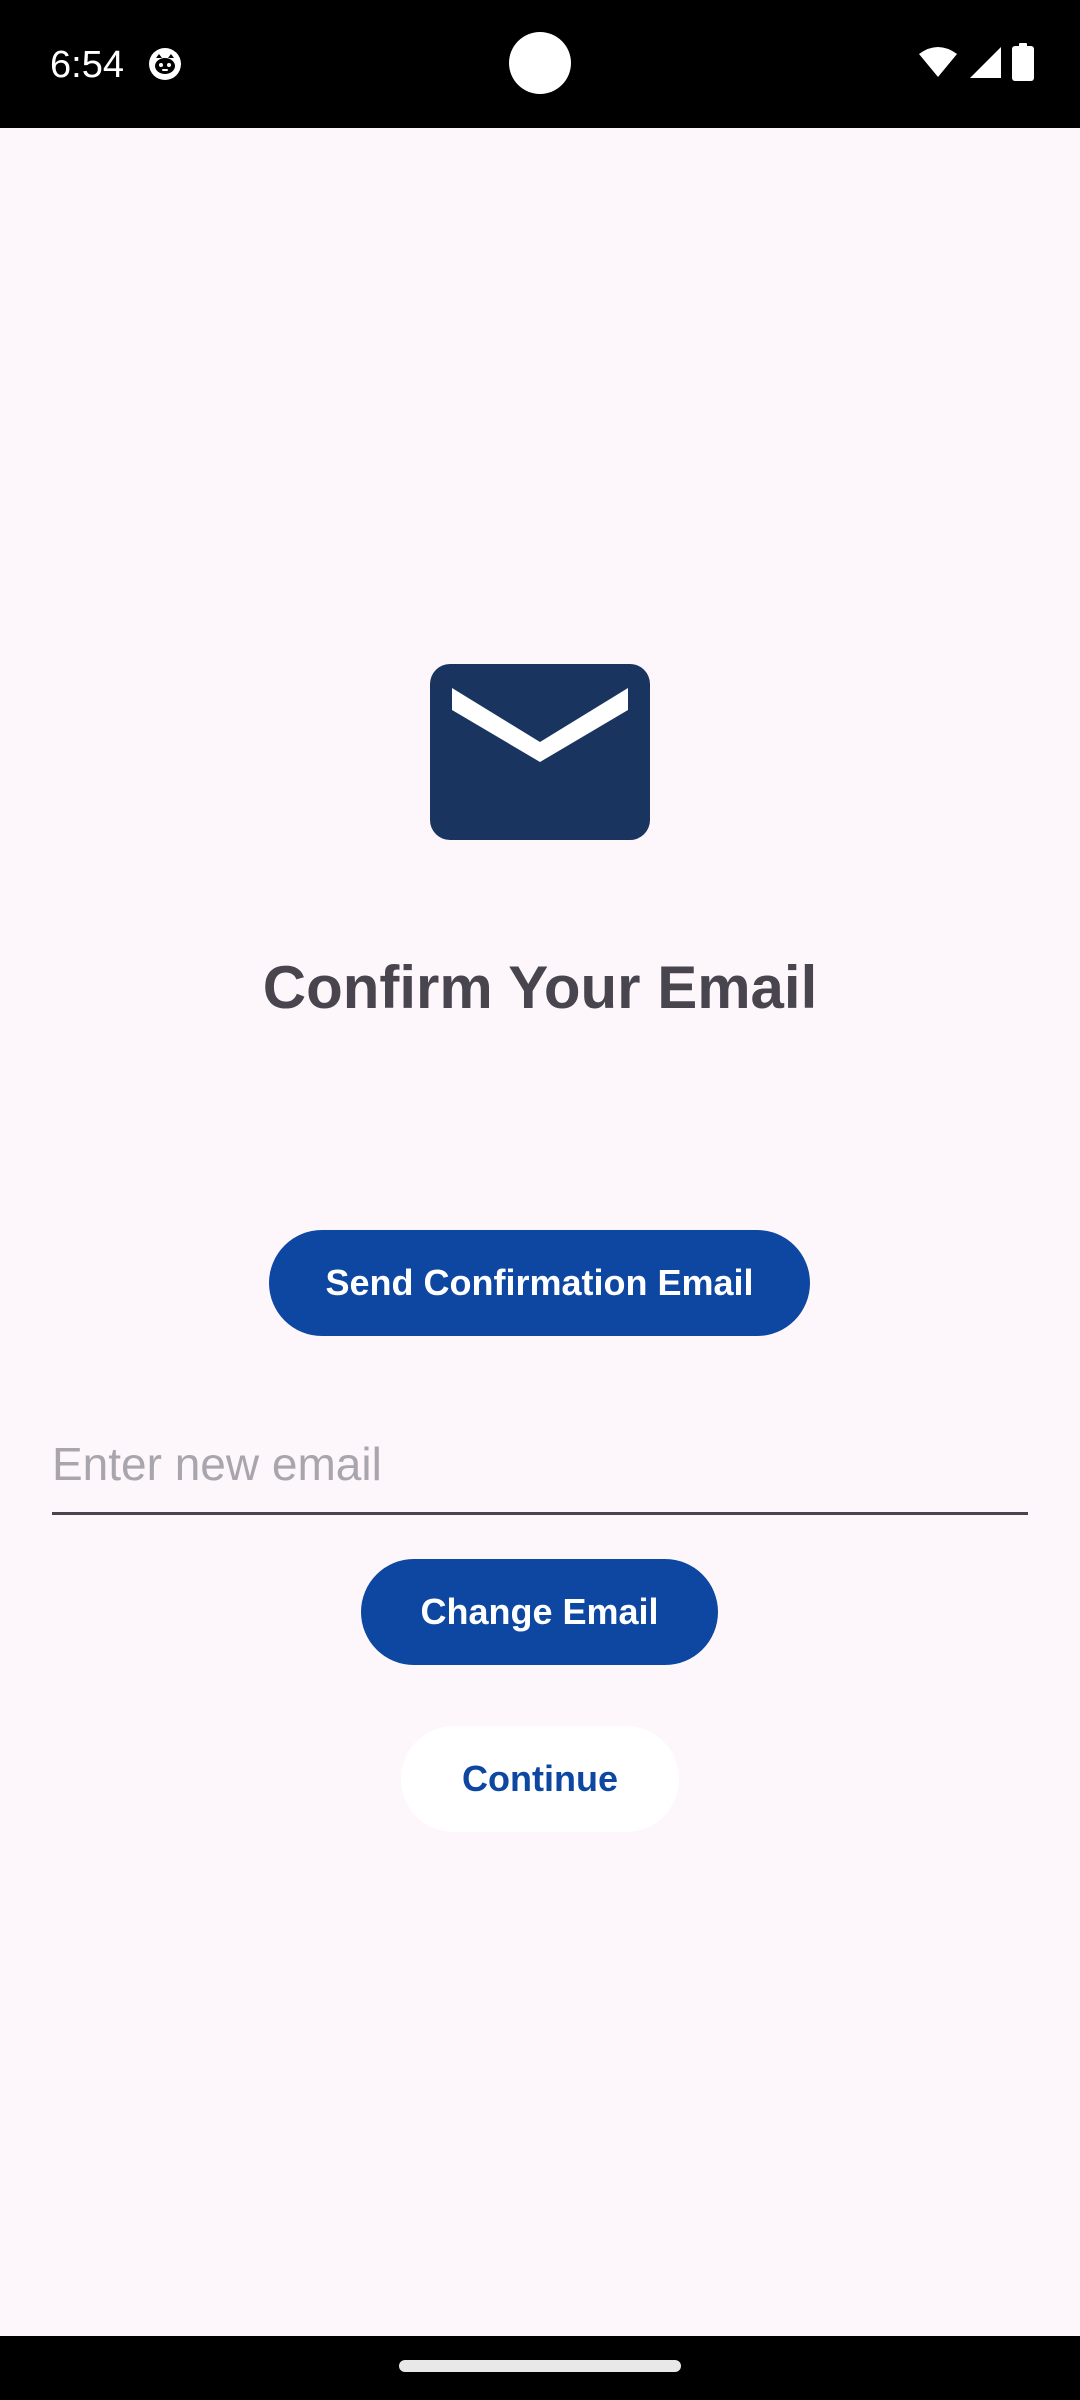 The width and height of the screenshot is (1080, 2400). What do you see at coordinates (540, 1779) in the screenshot?
I see `continue-button: Continue` at bounding box center [540, 1779].